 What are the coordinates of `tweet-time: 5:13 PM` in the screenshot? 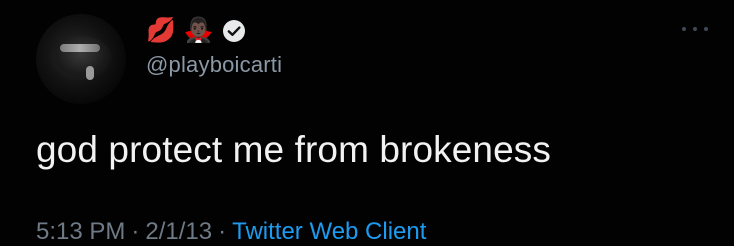 It's located at (80, 231).